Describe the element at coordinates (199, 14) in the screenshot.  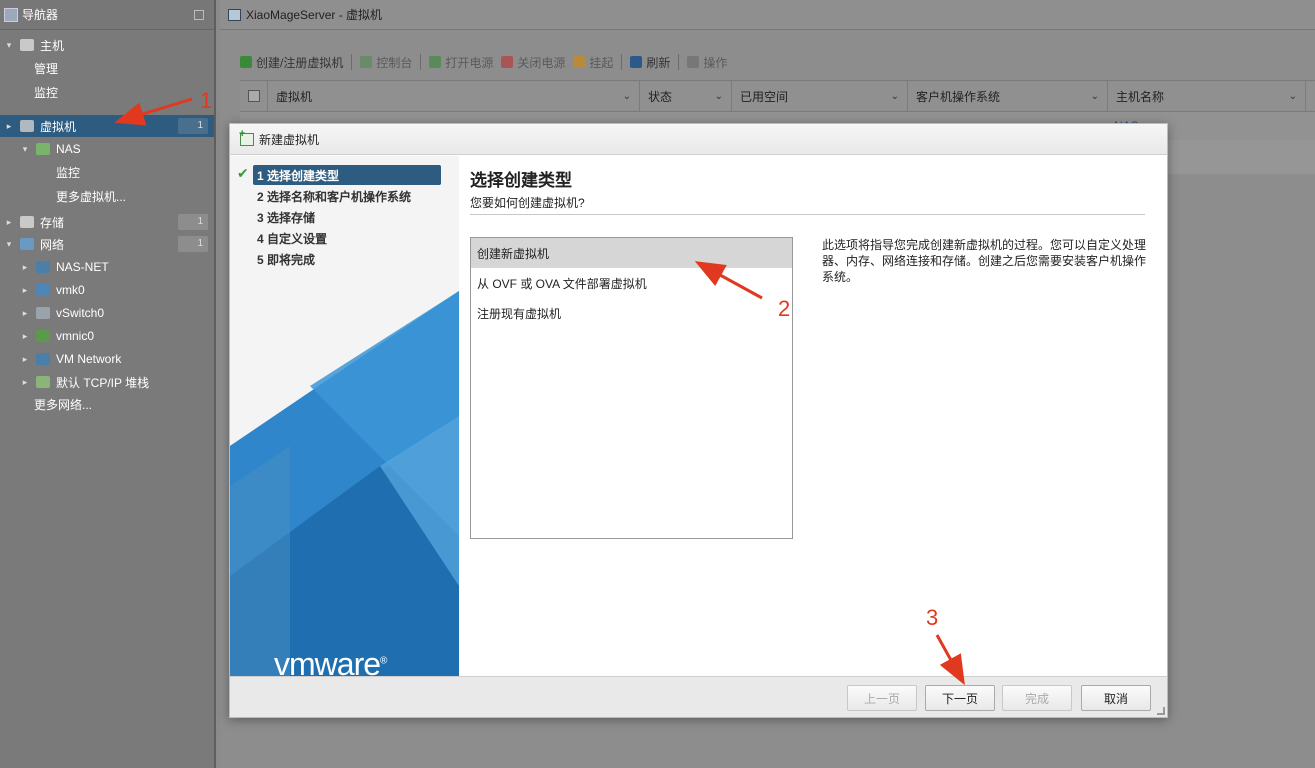
I see `collapse-icon` at that location.